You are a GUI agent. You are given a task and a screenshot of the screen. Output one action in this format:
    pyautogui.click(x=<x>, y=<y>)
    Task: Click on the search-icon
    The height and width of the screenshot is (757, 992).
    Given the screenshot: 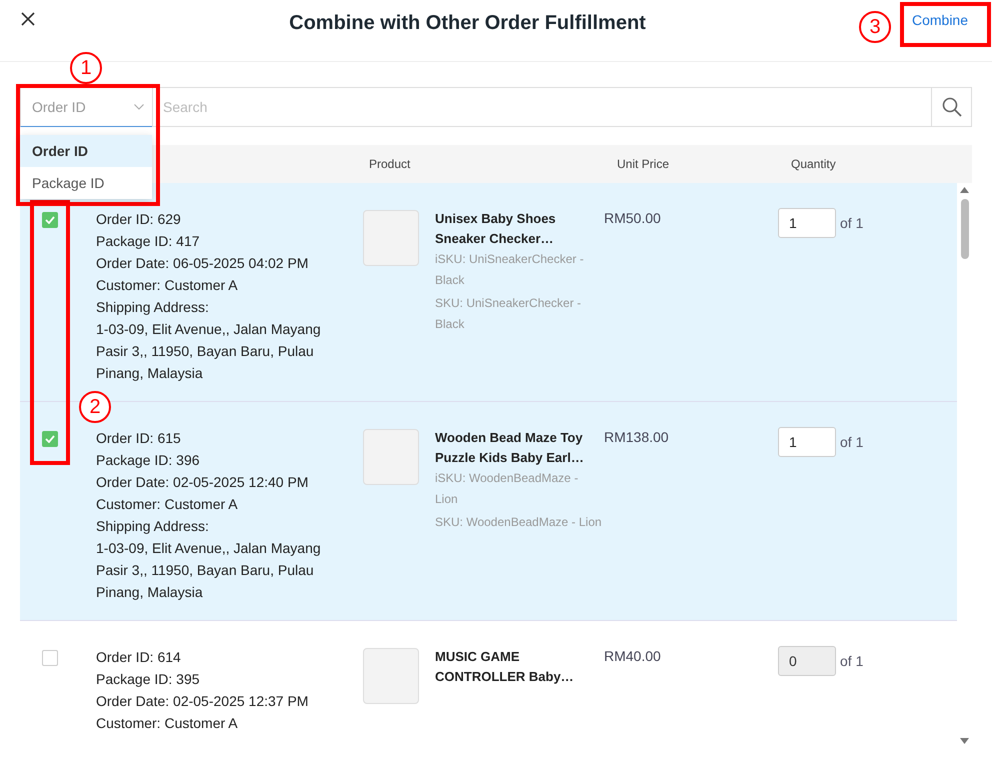 What is the action you would take?
    pyautogui.click(x=952, y=107)
    